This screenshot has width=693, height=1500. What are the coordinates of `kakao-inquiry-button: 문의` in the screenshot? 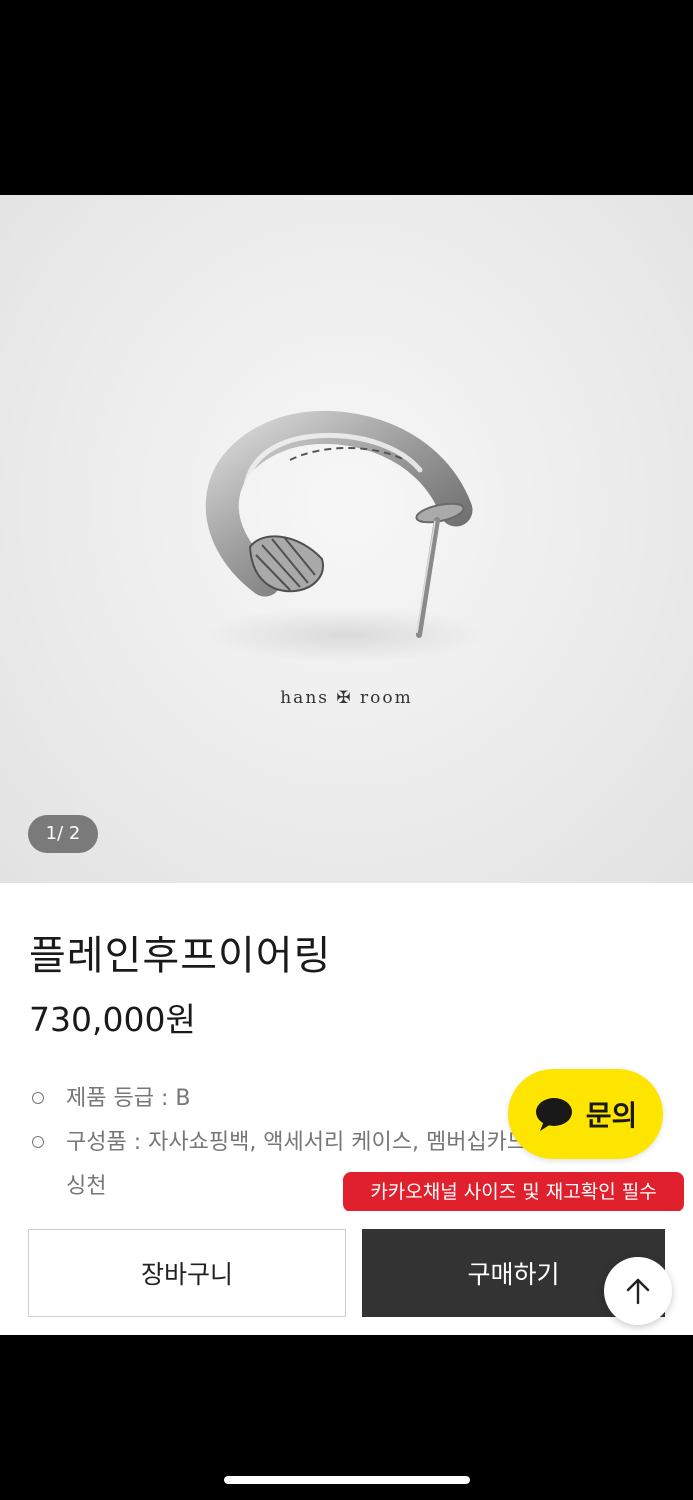 It's located at (585, 1114).